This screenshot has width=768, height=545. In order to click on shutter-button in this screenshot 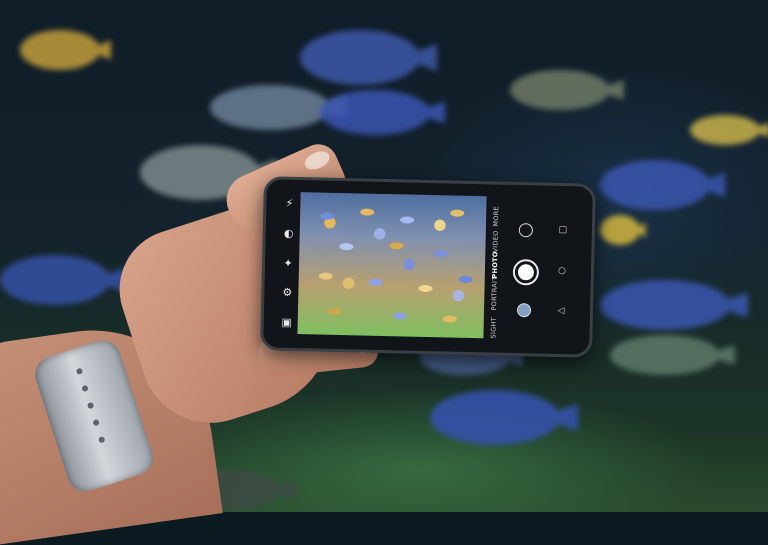, I will do `click(526, 272)`.